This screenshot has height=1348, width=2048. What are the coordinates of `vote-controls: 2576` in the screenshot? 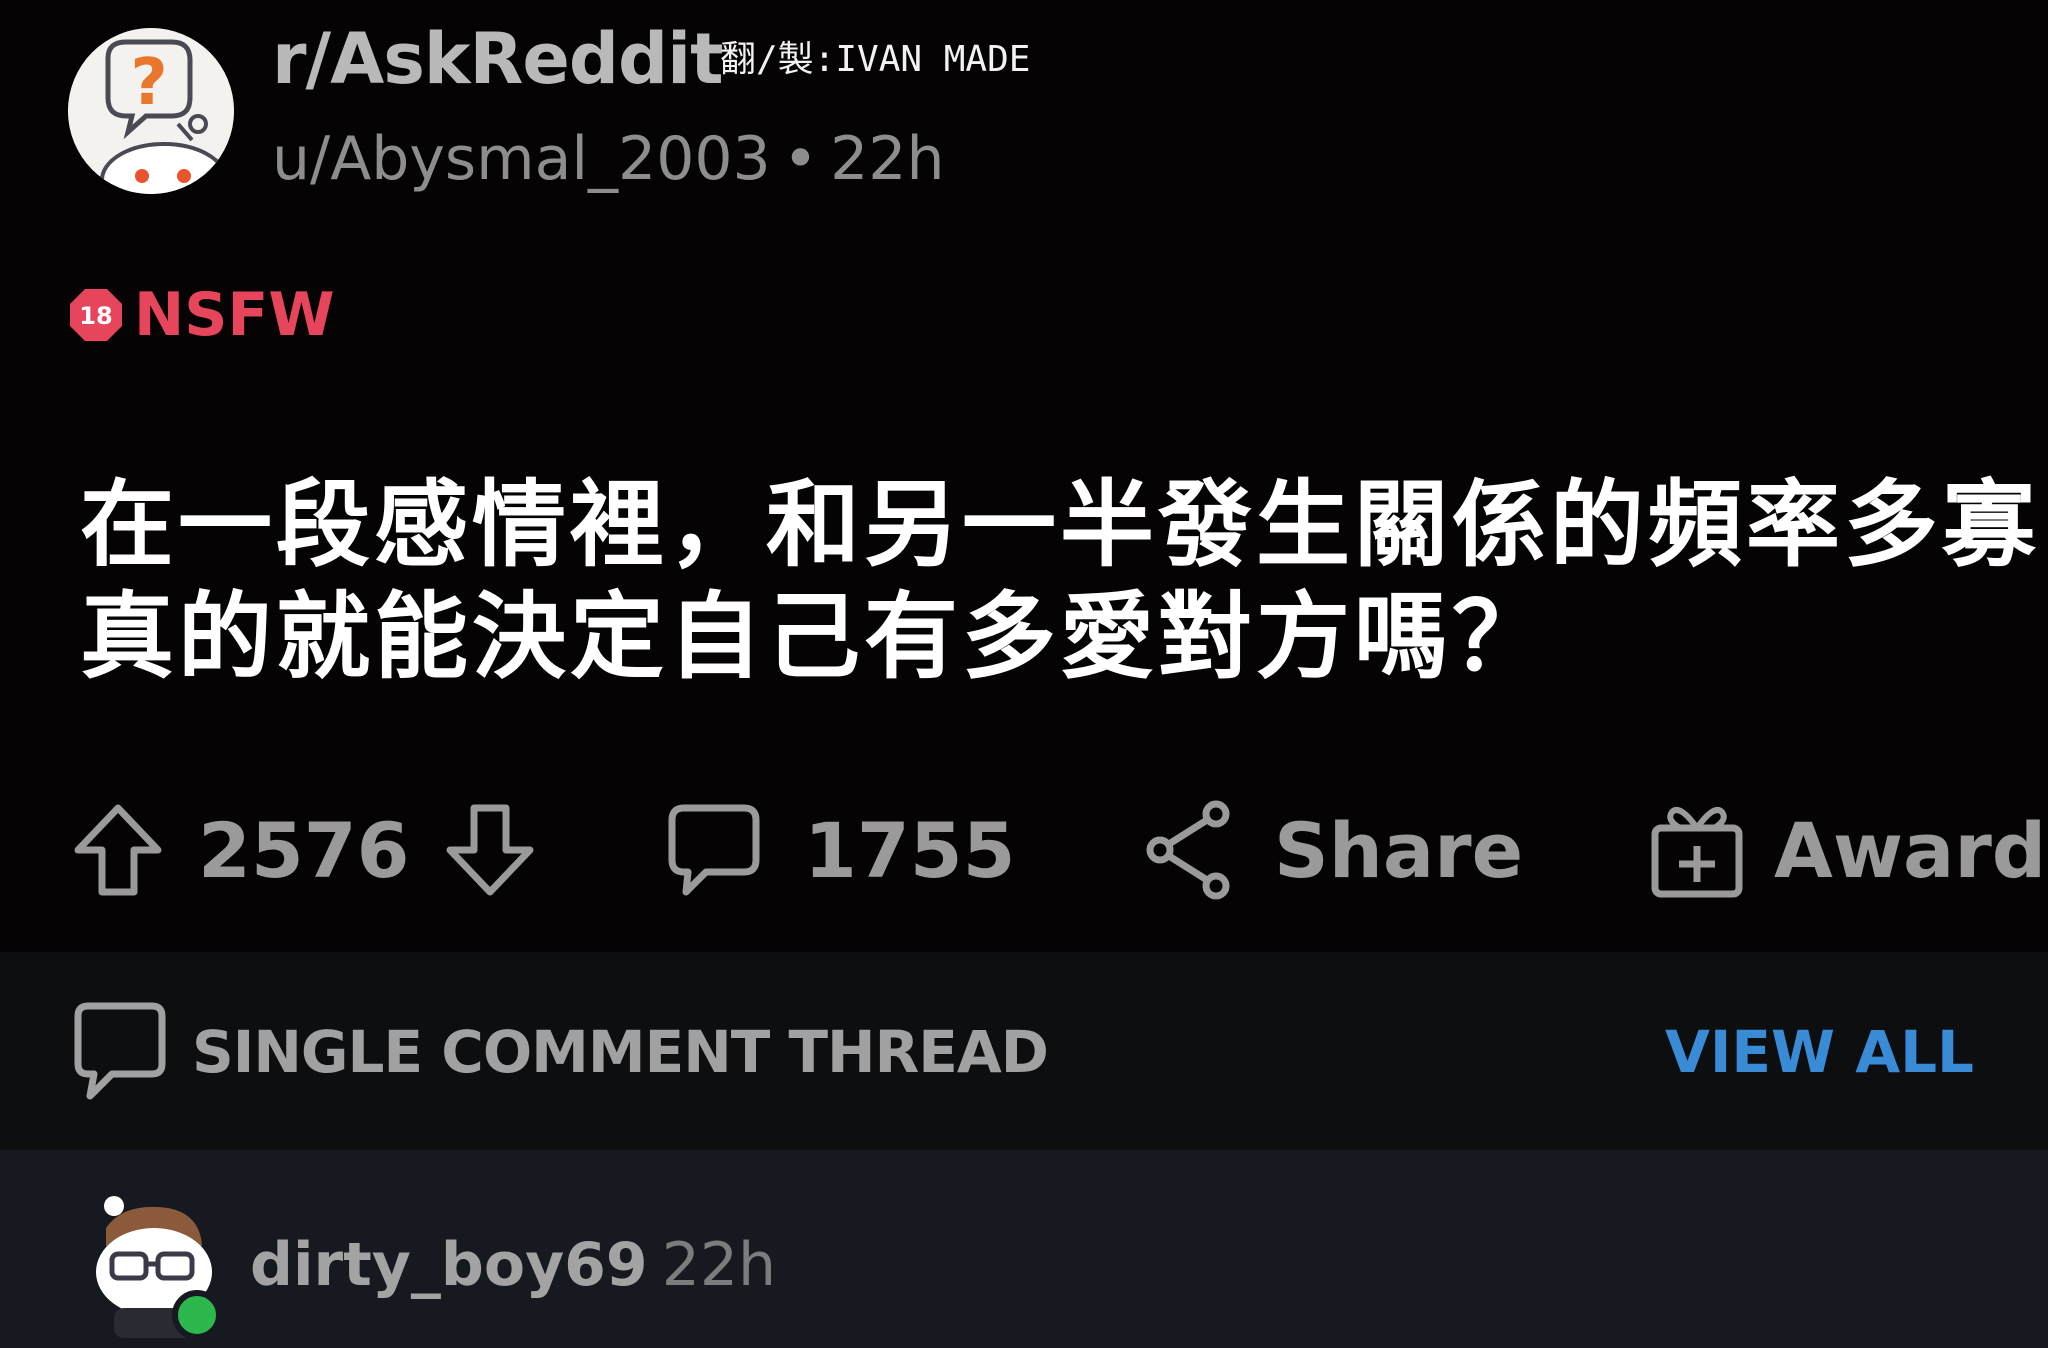 It's located at (304, 850).